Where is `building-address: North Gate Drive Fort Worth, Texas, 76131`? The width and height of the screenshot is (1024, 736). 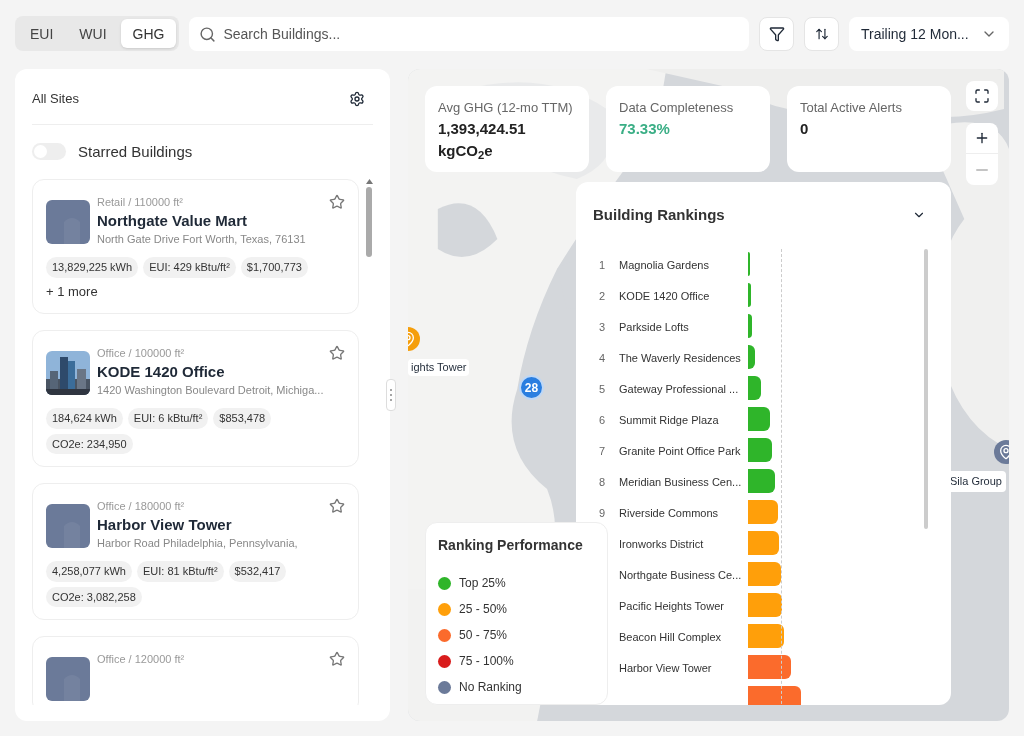 building-address: North Gate Drive Fort Worth, Texas, 76131 is located at coordinates (202, 239).